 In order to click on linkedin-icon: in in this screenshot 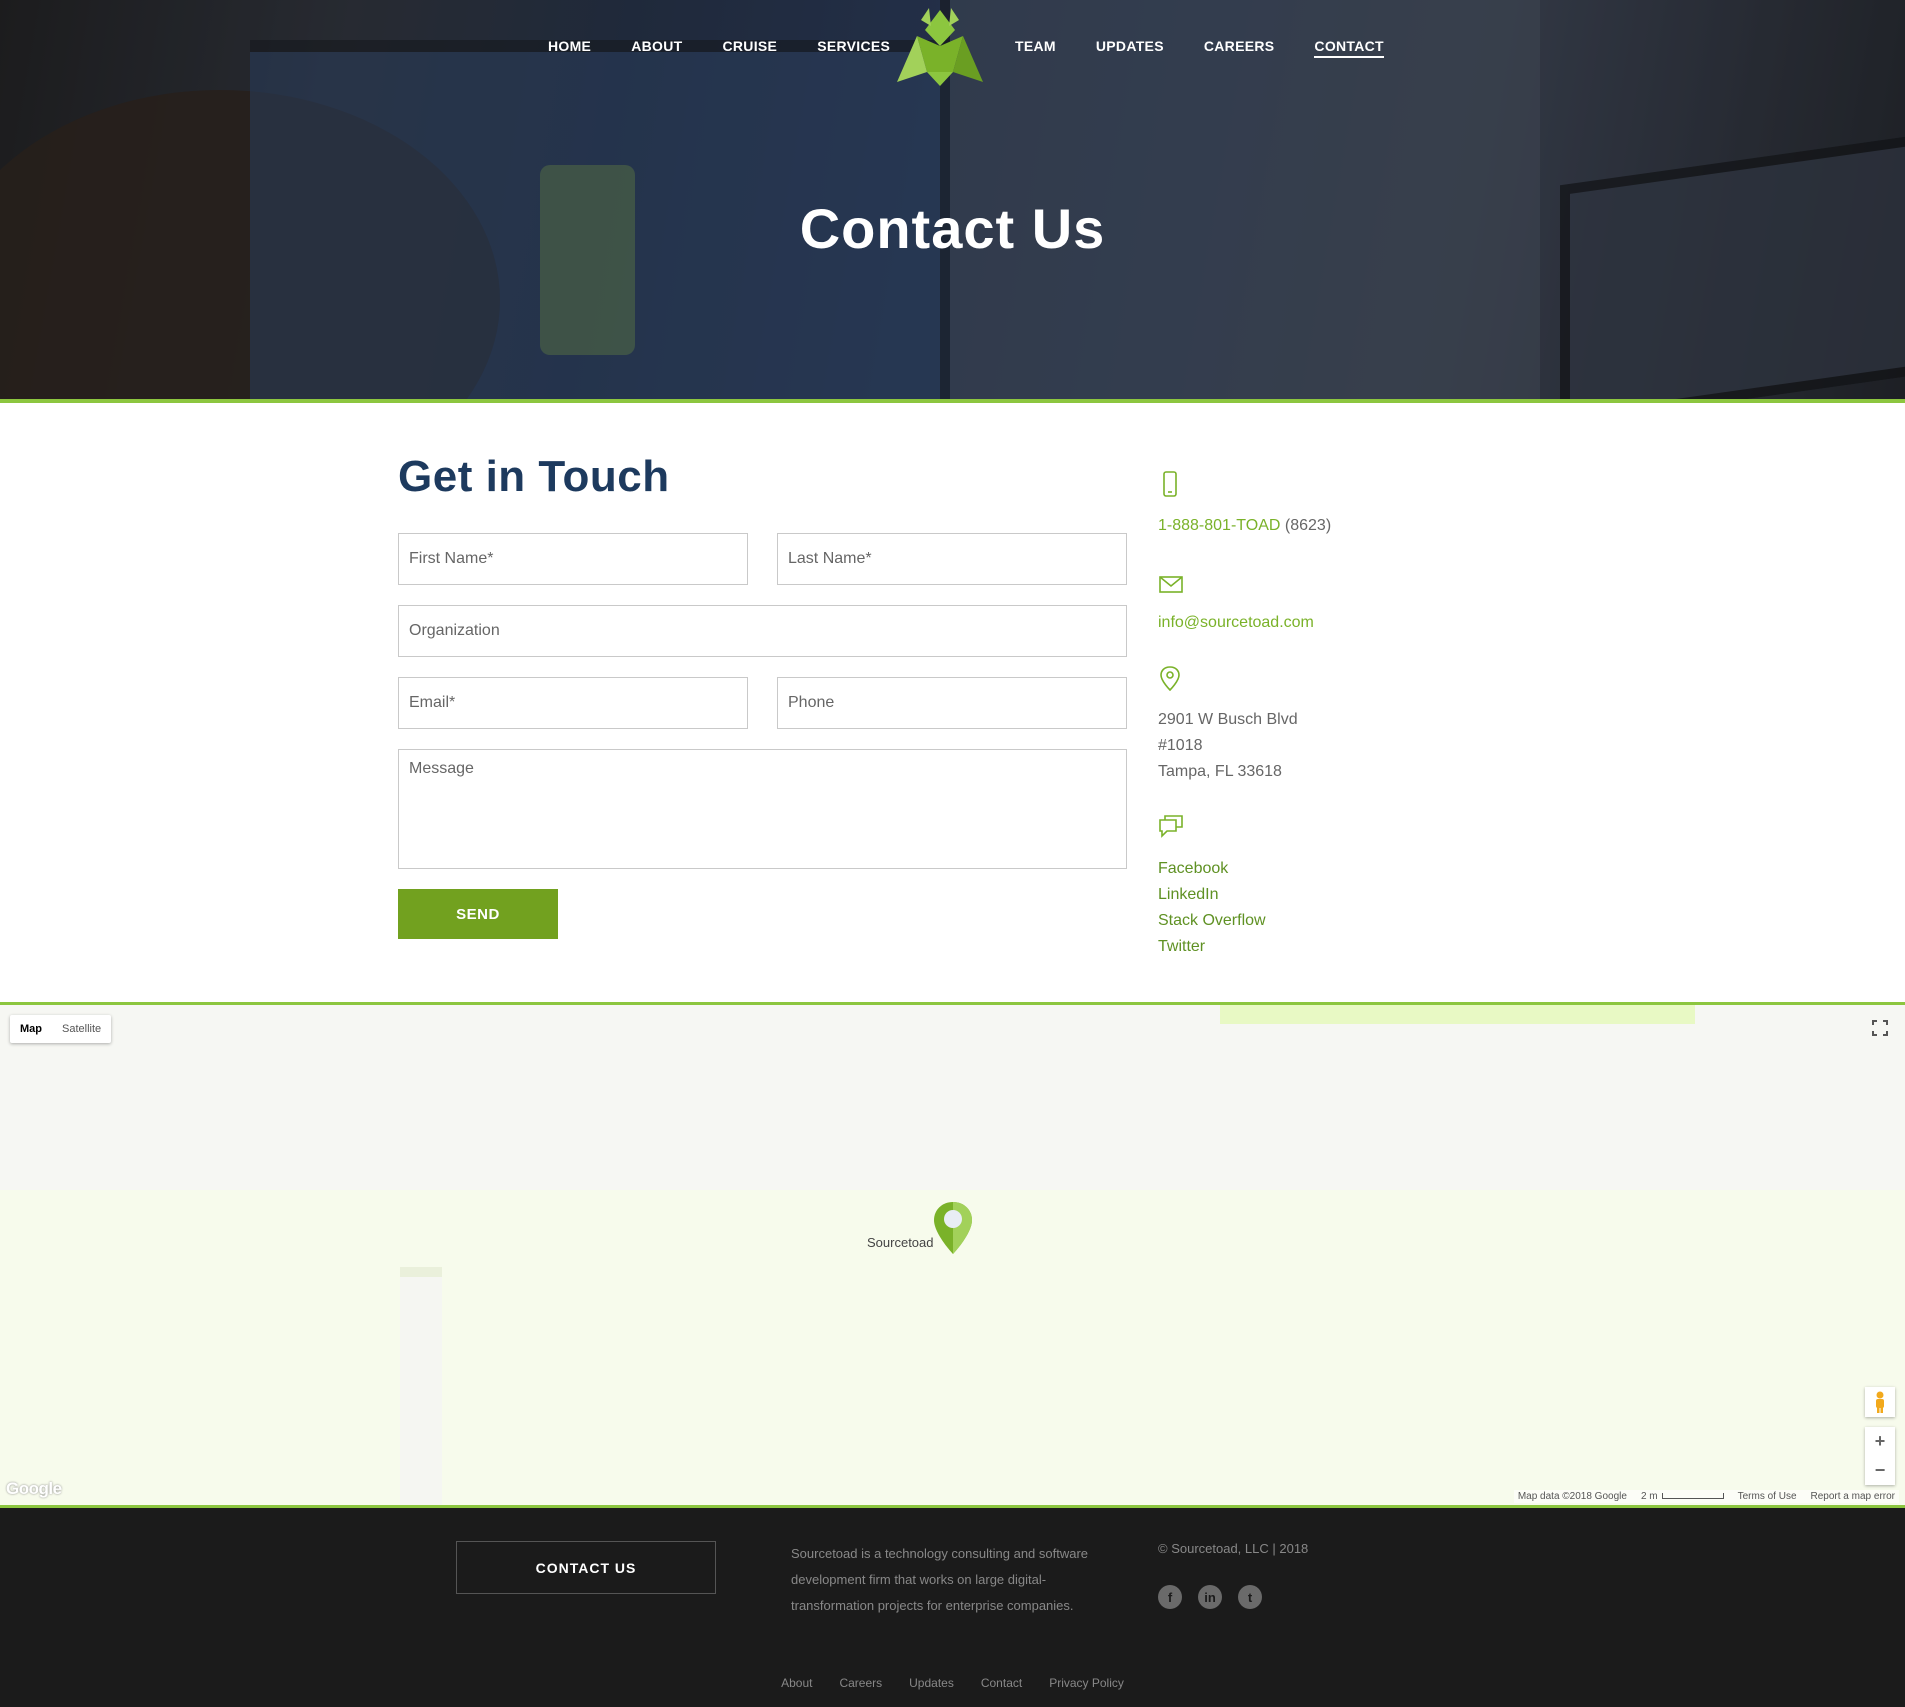, I will do `click(1210, 1597)`.